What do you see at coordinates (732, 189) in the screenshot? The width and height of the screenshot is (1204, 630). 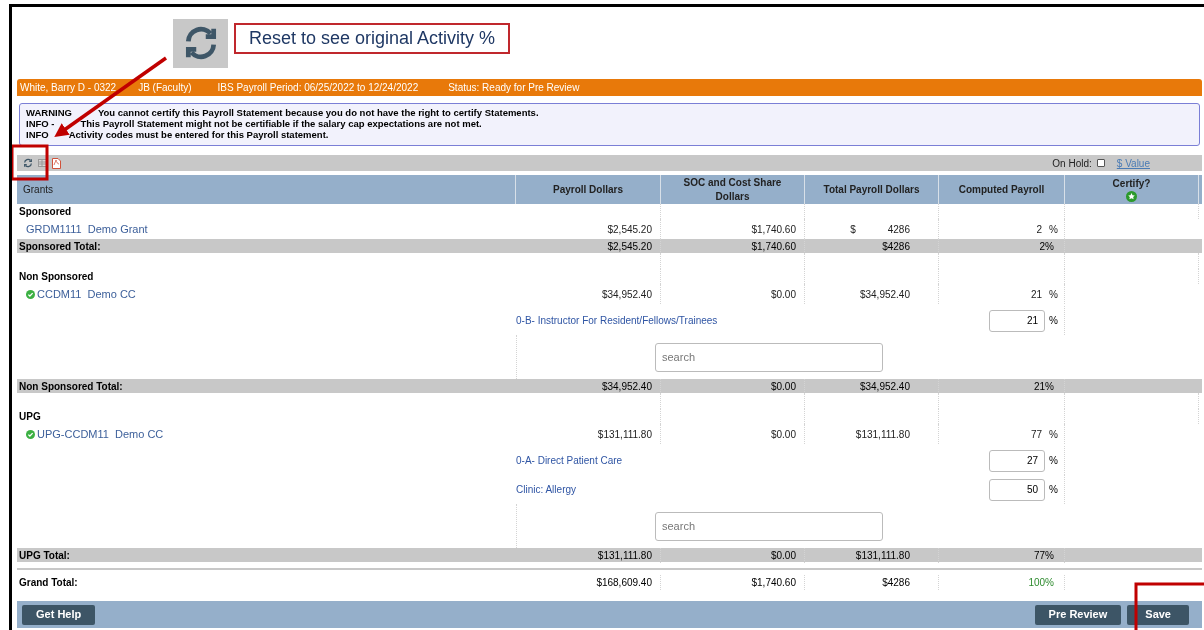 I see `column-header: SOC and Cost Share Dollars` at bounding box center [732, 189].